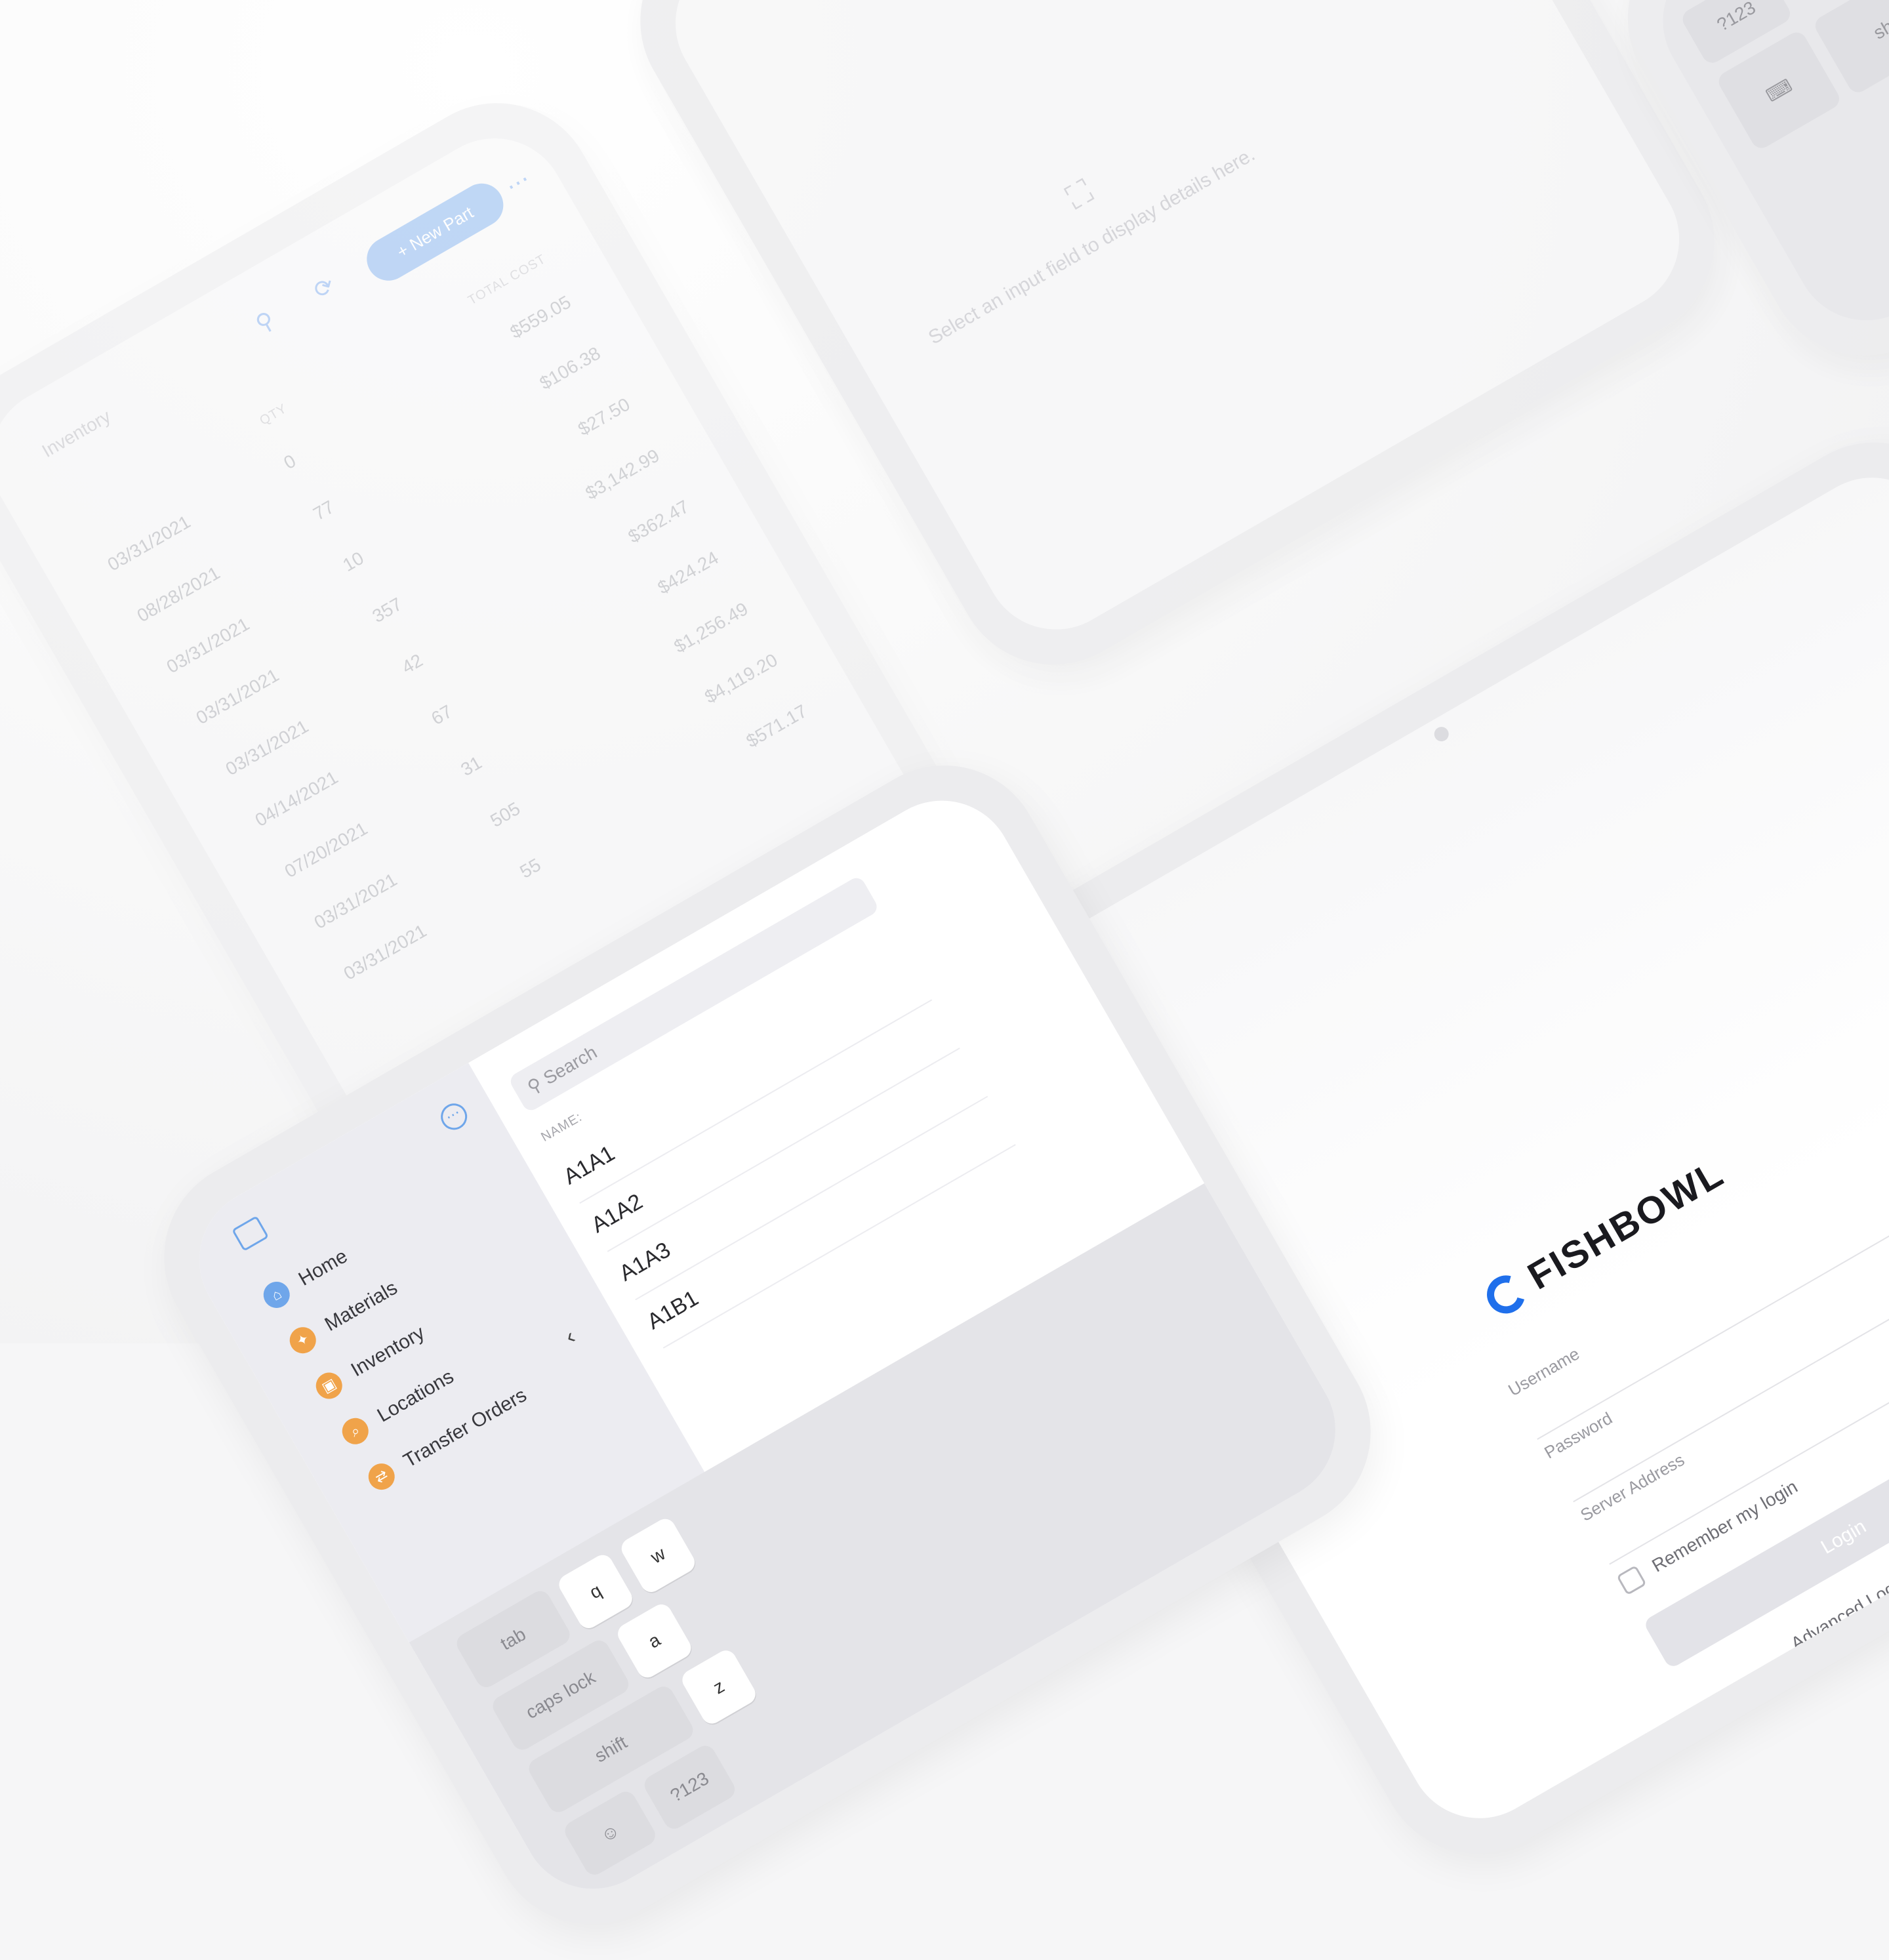  Describe the element at coordinates (265, 322) in the screenshot. I see `parts-icon: ⚲` at that location.